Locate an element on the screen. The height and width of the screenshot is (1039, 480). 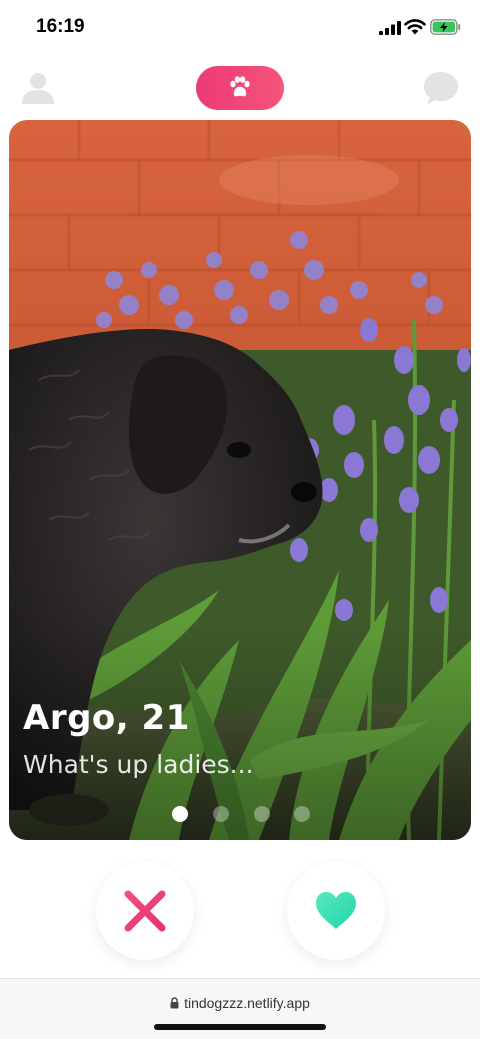
logo-button is located at coordinates (240, 88).